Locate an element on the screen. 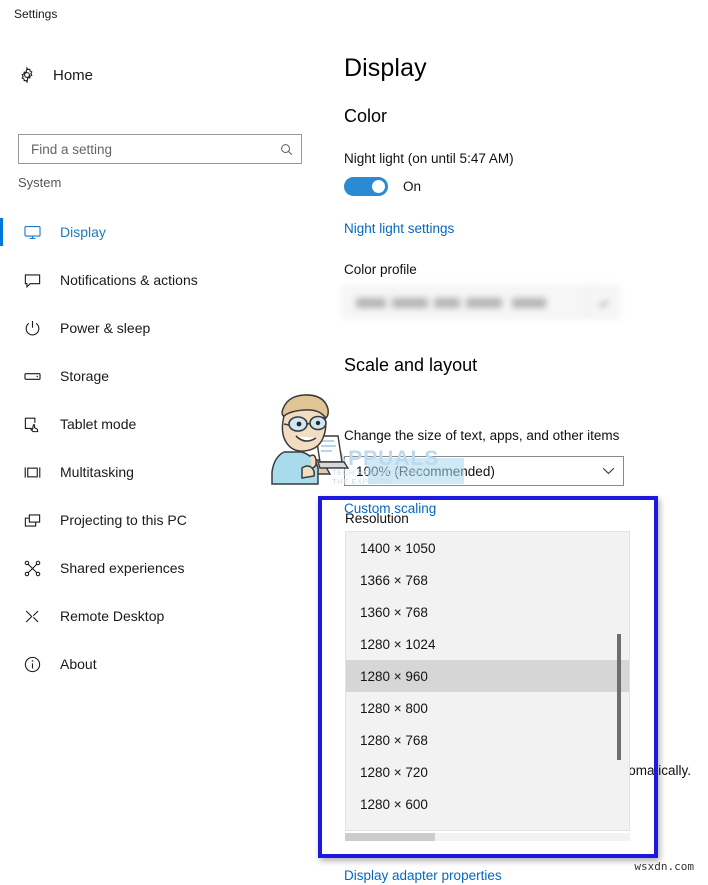 The width and height of the screenshot is (708, 885). sidebar-item-label: Display is located at coordinates (83, 232).